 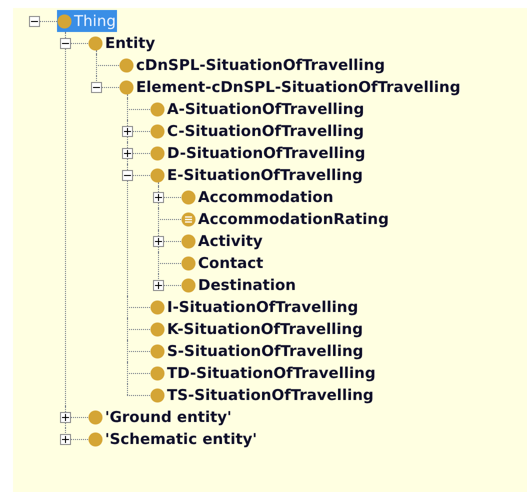 What do you see at coordinates (285, 219) in the screenshot?
I see `tree-item: AccommodationRating` at bounding box center [285, 219].